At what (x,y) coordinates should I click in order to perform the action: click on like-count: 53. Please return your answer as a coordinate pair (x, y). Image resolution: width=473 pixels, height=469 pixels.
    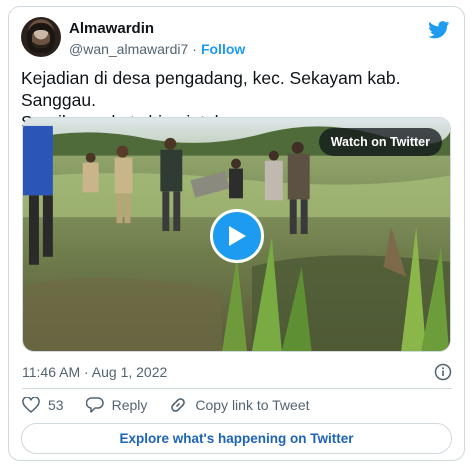
    Looking at the image, I should click on (56, 405).